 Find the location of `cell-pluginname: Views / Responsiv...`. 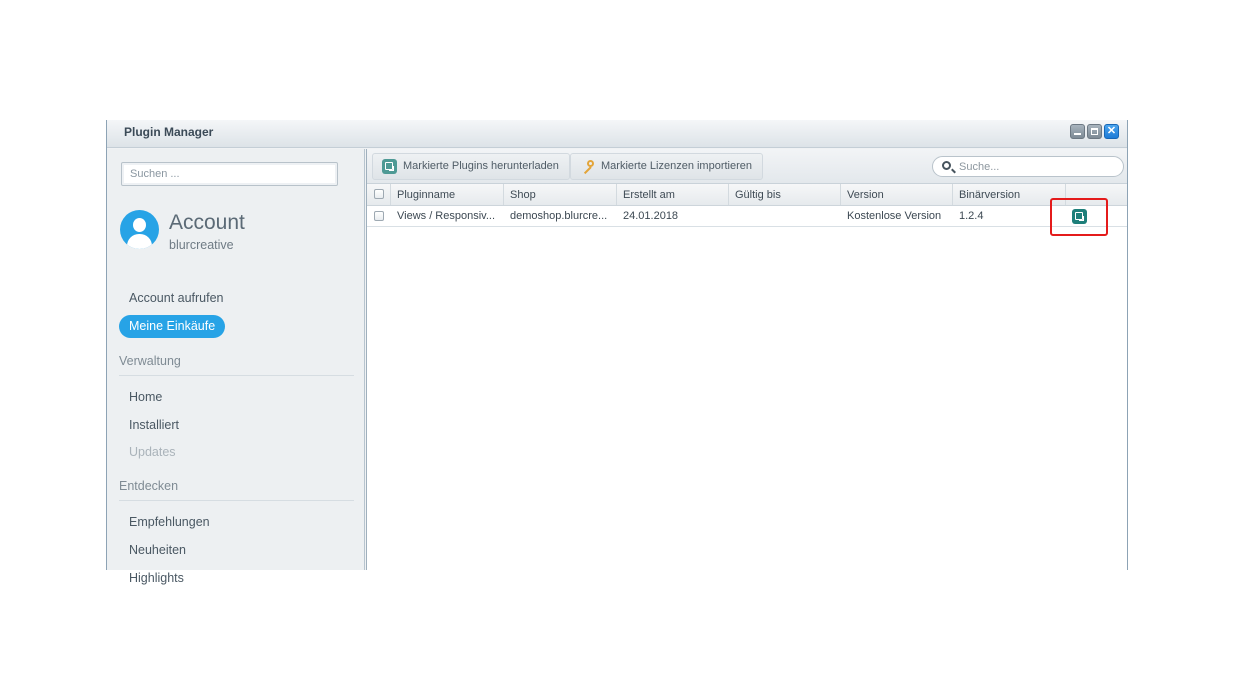

cell-pluginname: Views / Responsiv... is located at coordinates (446, 216).